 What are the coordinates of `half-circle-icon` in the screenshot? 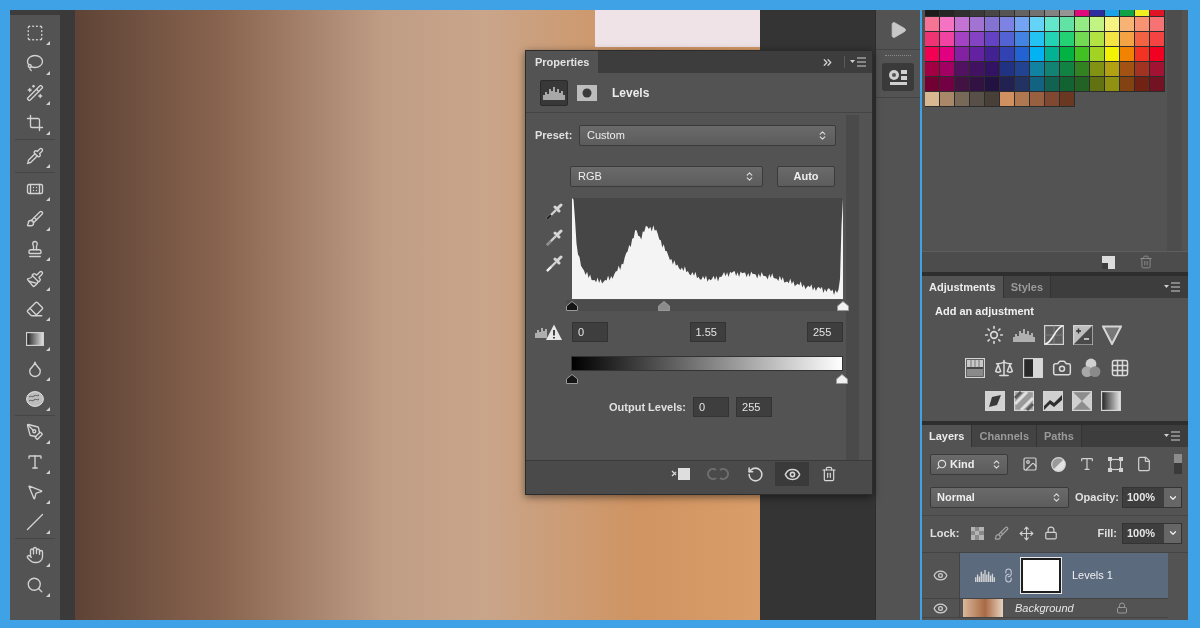 It's located at (1058, 464).